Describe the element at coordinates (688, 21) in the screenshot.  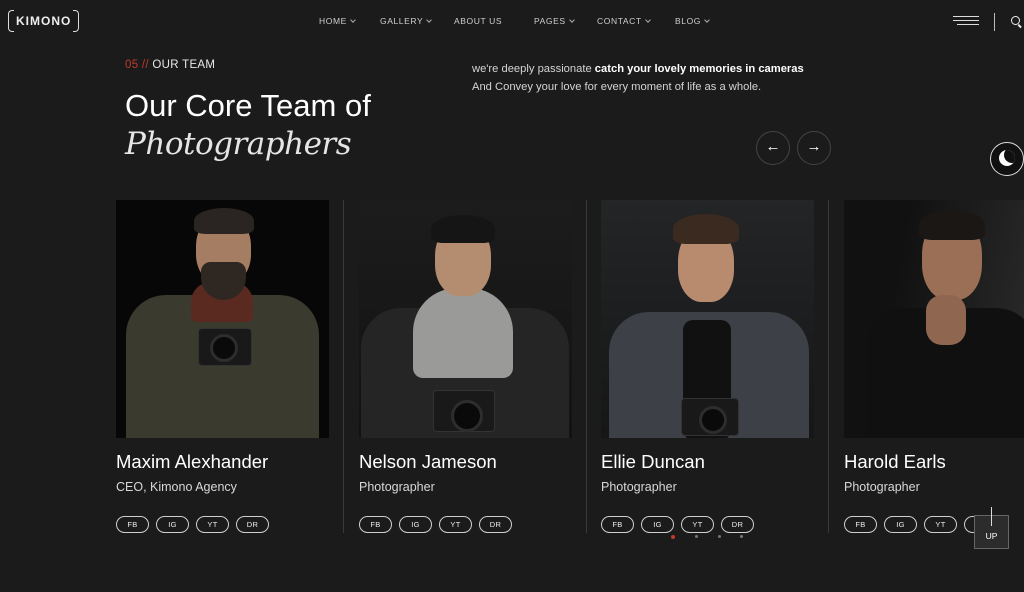
I see `nav-label: BLOG` at that location.